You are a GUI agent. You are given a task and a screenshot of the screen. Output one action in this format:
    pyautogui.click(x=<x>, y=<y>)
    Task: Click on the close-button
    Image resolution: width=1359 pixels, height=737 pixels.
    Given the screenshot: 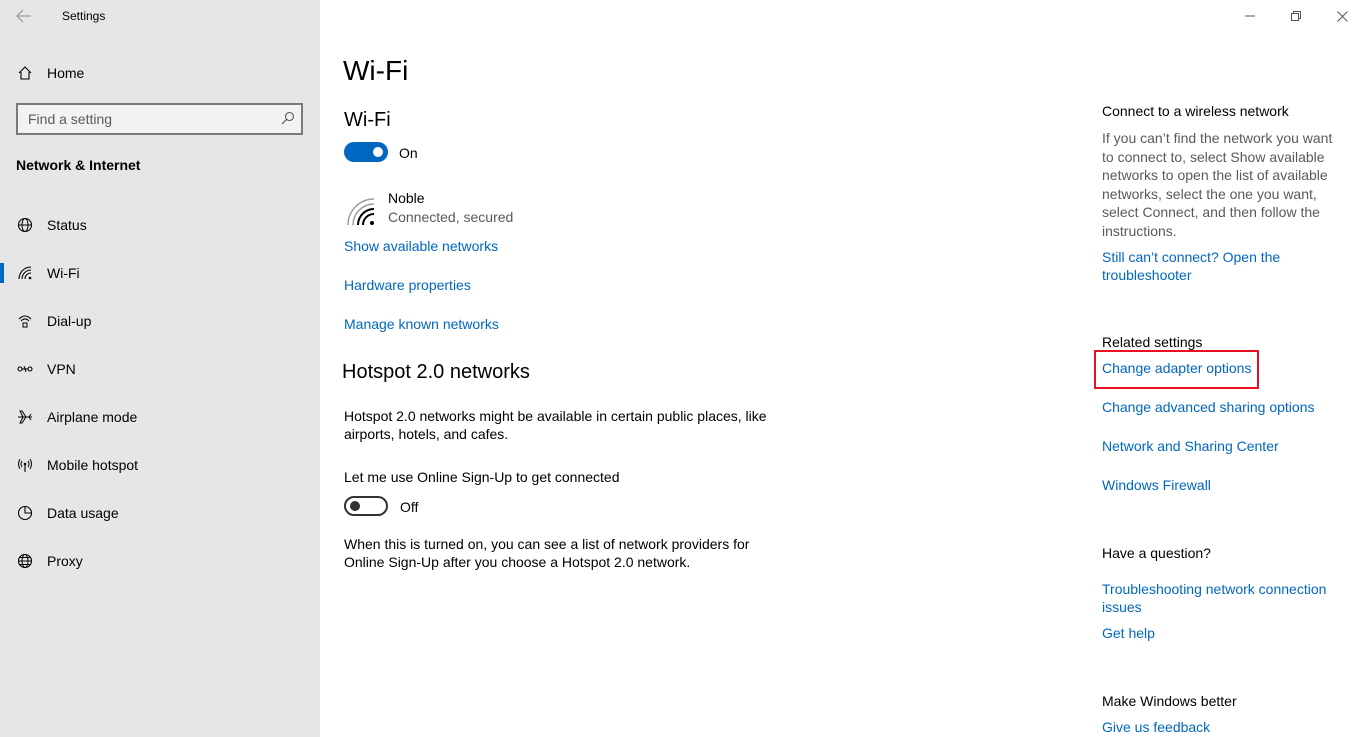 What is the action you would take?
    pyautogui.click(x=1339, y=16)
    